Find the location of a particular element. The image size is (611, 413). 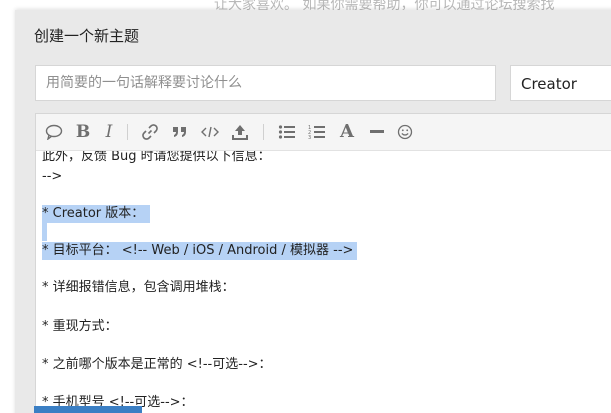

bold-icon: B is located at coordinates (83, 132).